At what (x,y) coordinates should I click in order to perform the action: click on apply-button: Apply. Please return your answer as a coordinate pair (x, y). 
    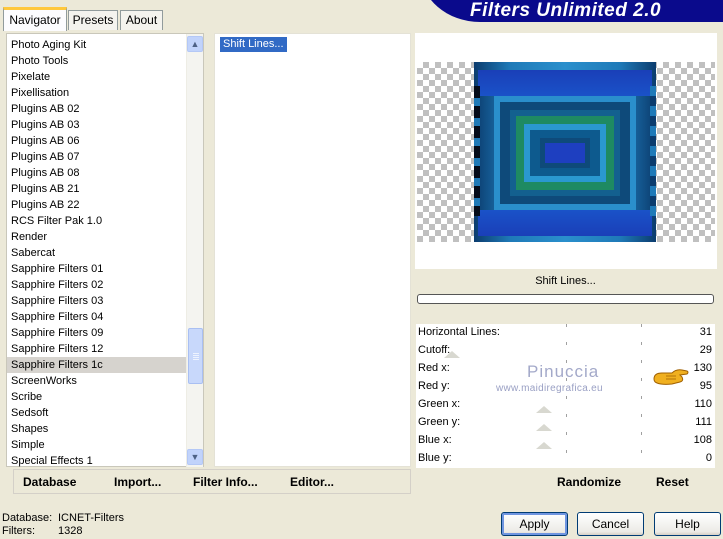
    Looking at the image, I should click on (534, 524).